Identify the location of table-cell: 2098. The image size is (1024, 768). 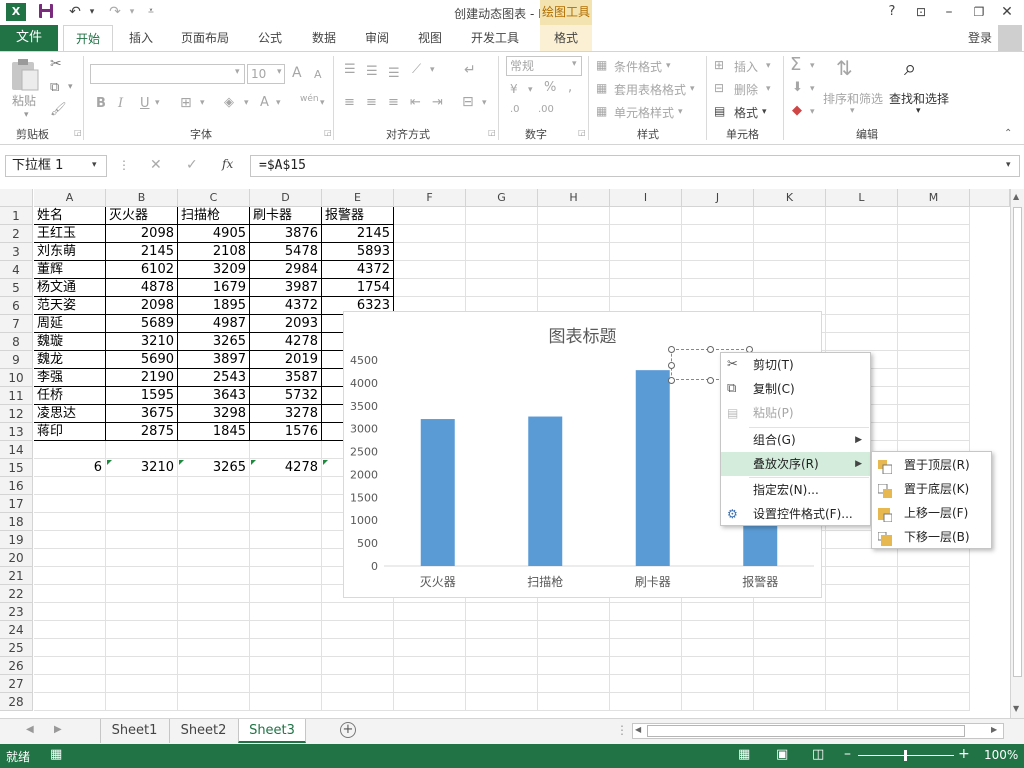
(142, 306).